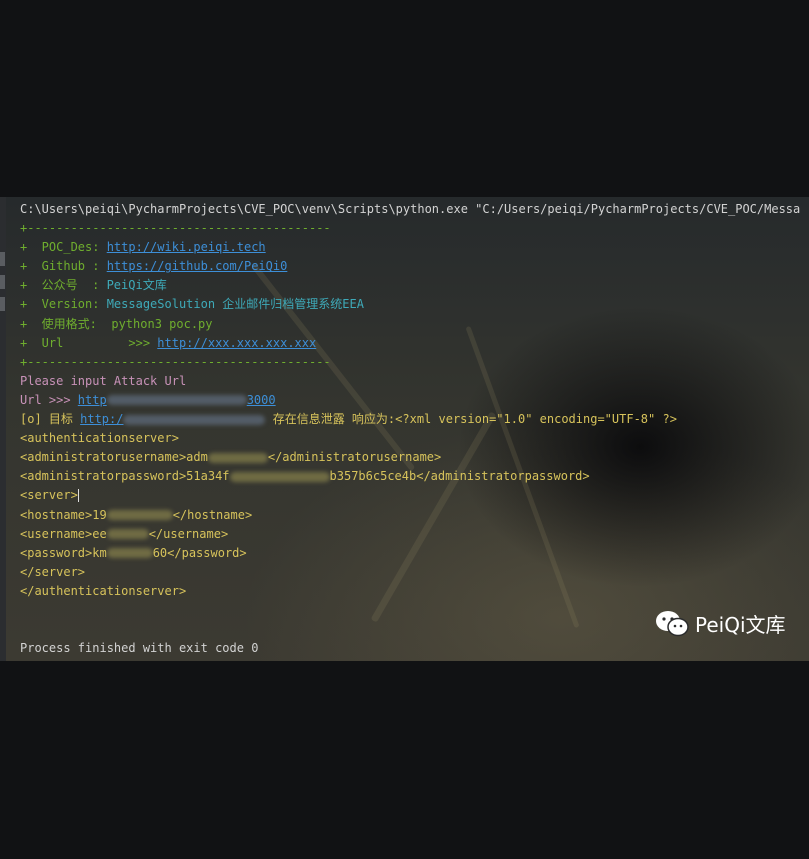  What do you see at coordinates (78, 496) in the screenshot?
I see `text-caret` at bounding box center [78, 496].